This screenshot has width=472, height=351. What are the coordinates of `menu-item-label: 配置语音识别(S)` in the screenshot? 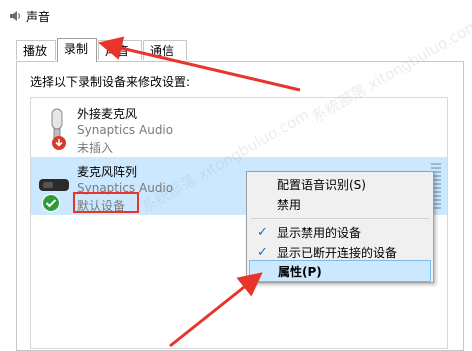 It's located at (321, 185).